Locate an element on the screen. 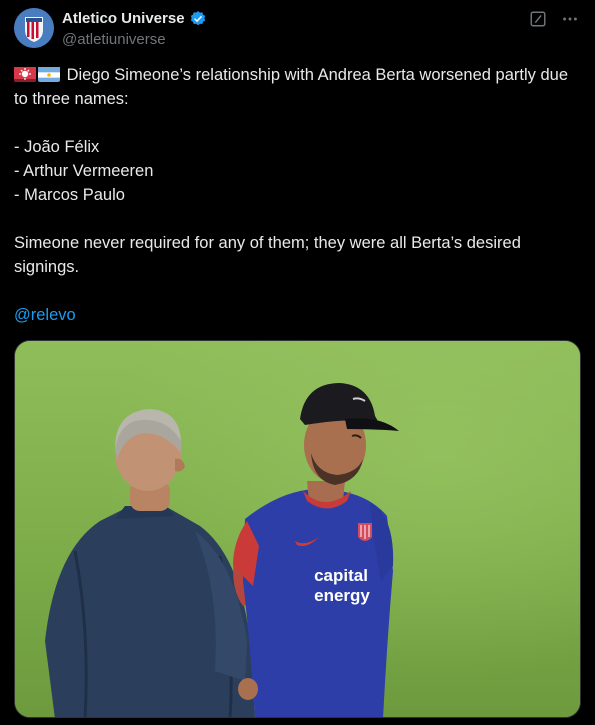 The height and width of the screenshot is (725, 595). author-name-row: Atletico Universe is located at coordinates (134, 19).